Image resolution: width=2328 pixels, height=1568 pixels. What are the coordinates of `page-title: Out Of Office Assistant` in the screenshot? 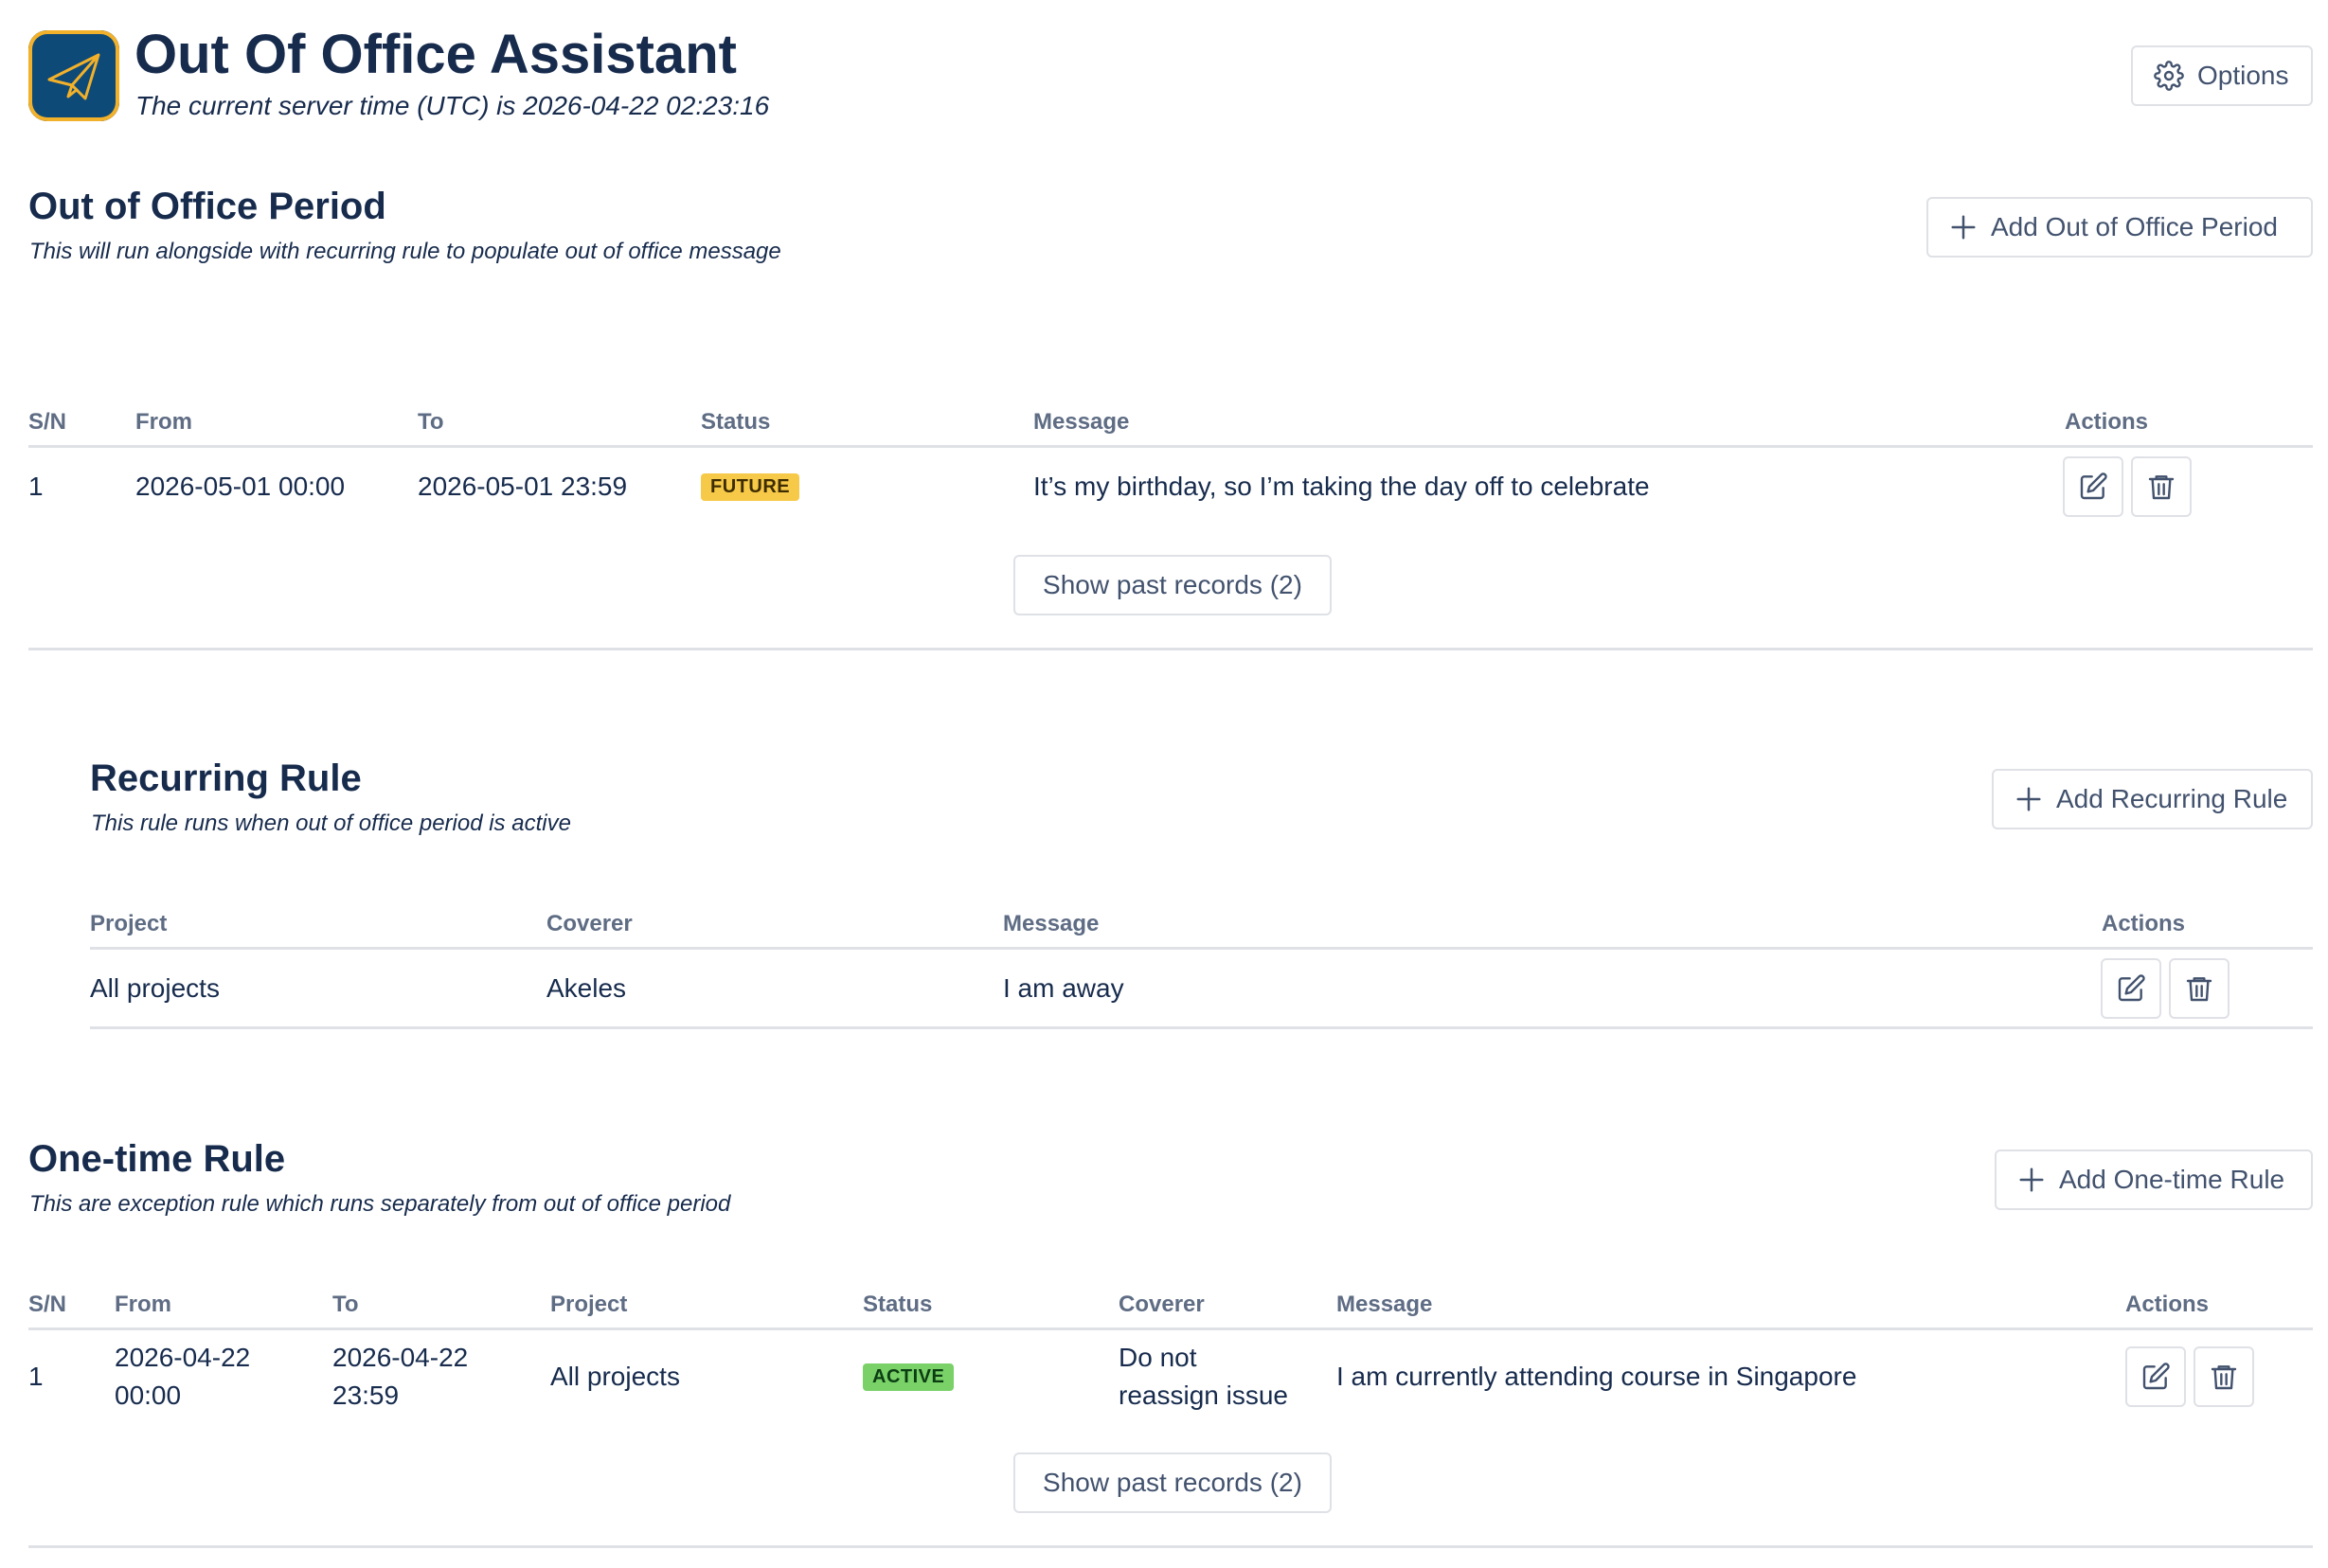 It's located at (435, 54).